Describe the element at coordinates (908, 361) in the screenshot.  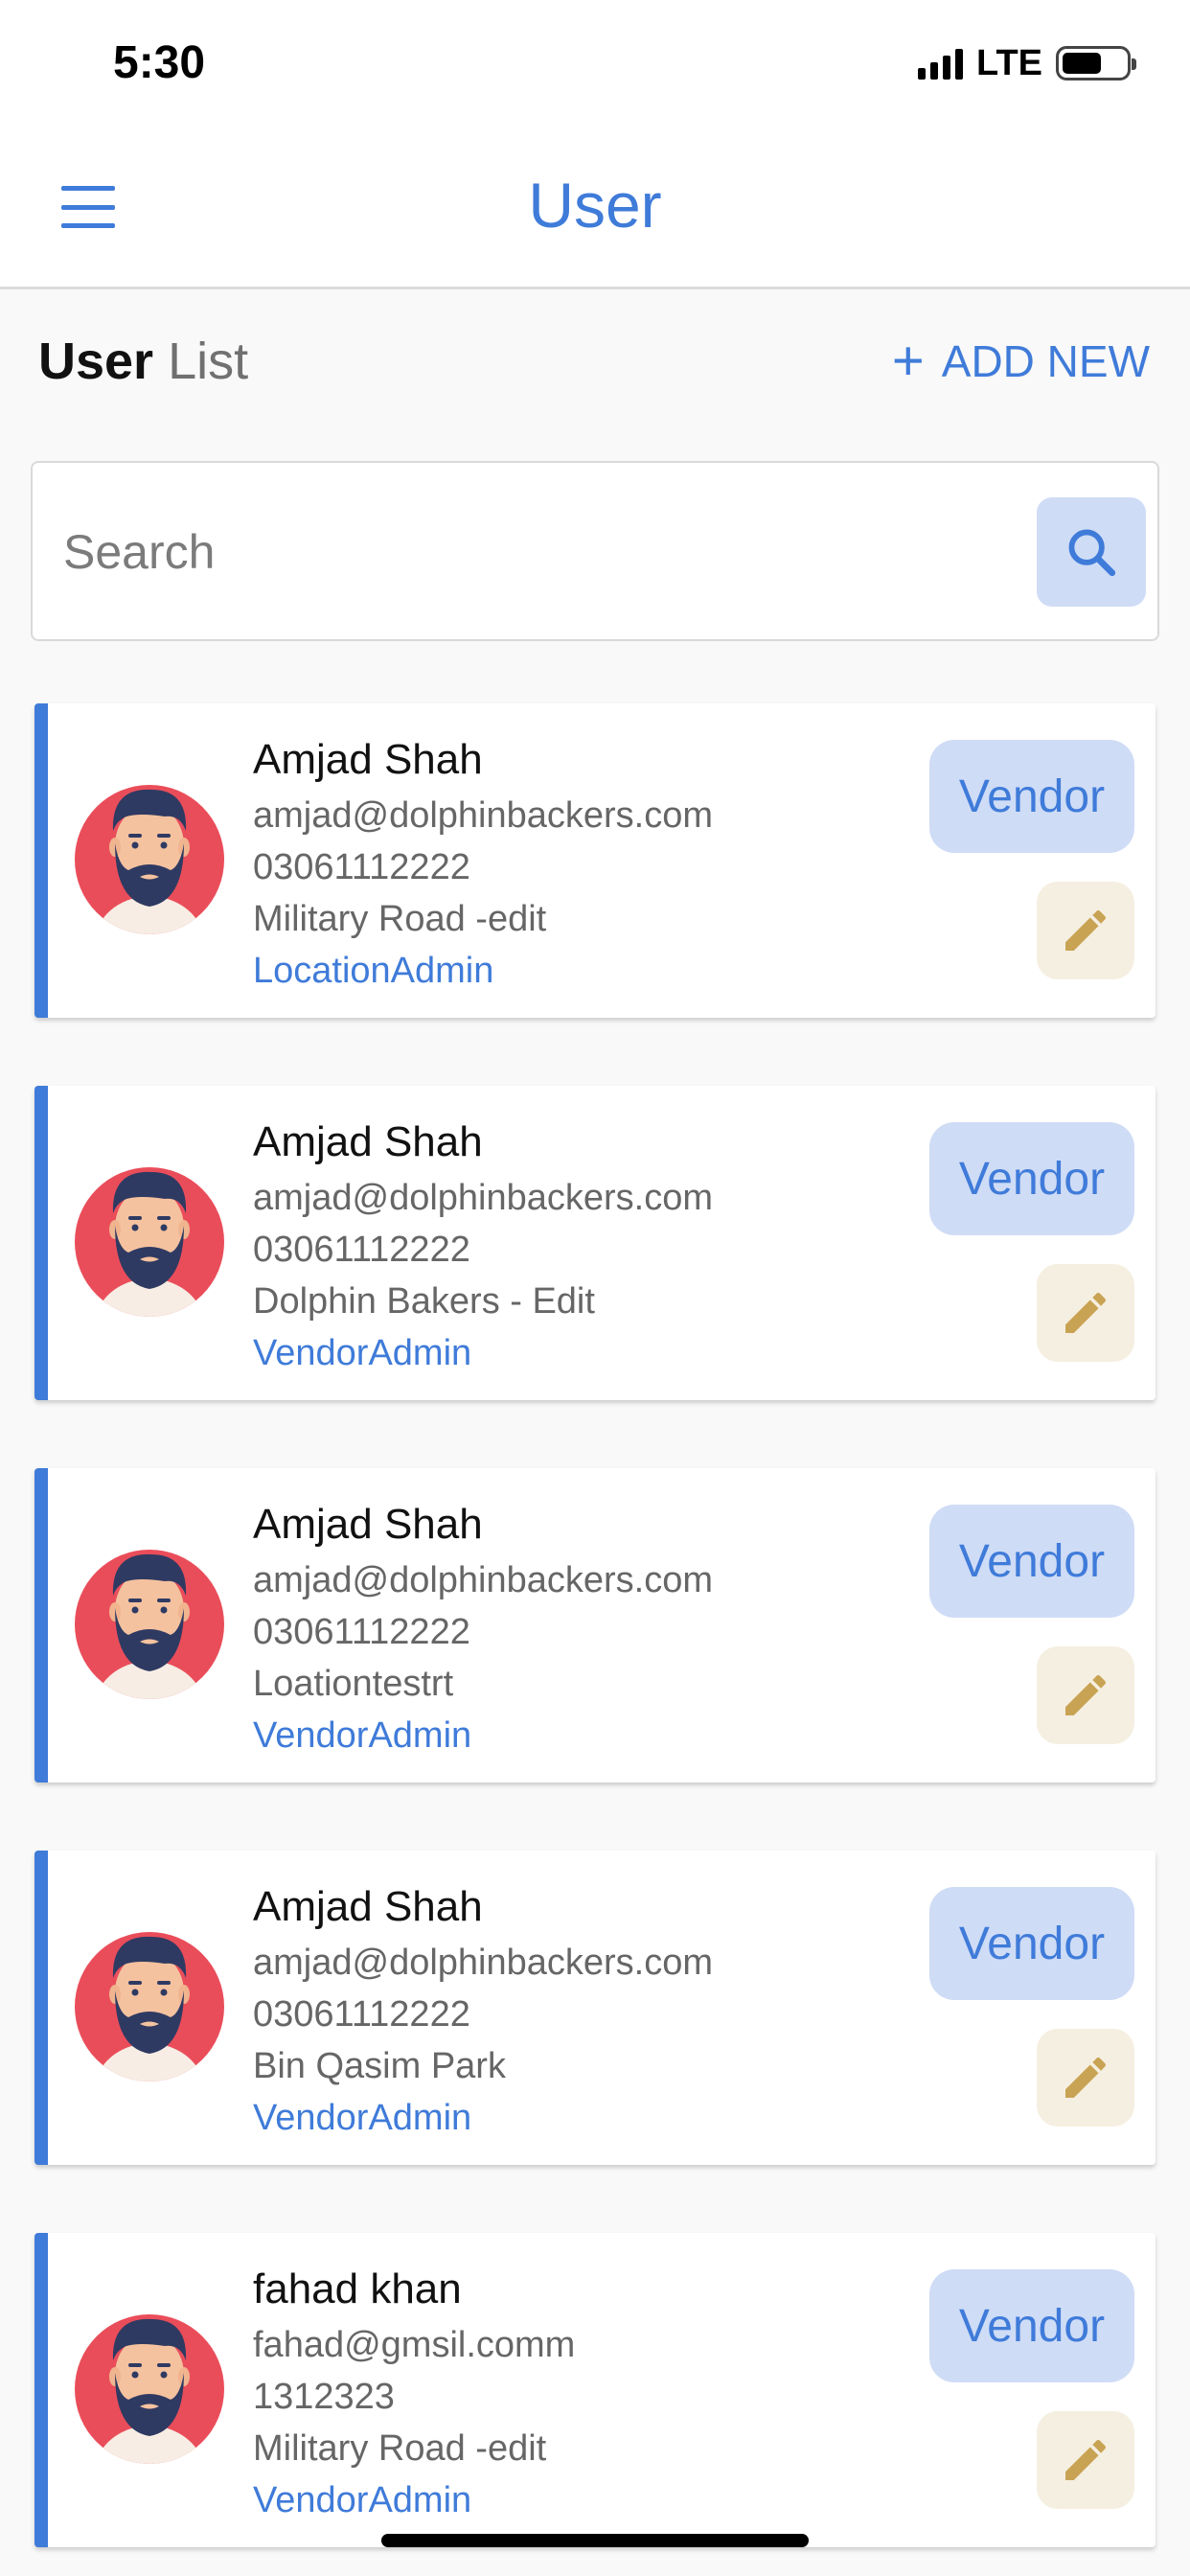
I see `plus-icon: +` at that location.